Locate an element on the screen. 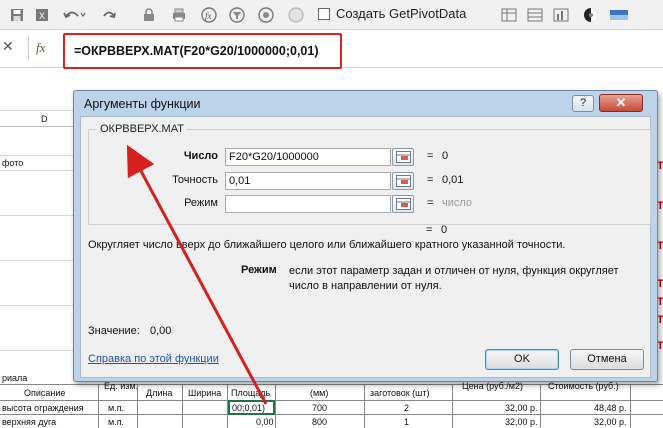  contrast-icon is located at coordinates (591, 15).